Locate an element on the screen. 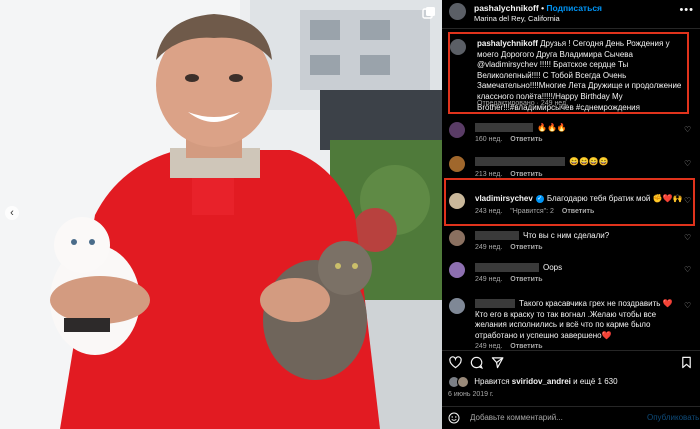 This screenshot has width=700, height=429. likes-prefix: Нравится is located at coordinates (493, 382).